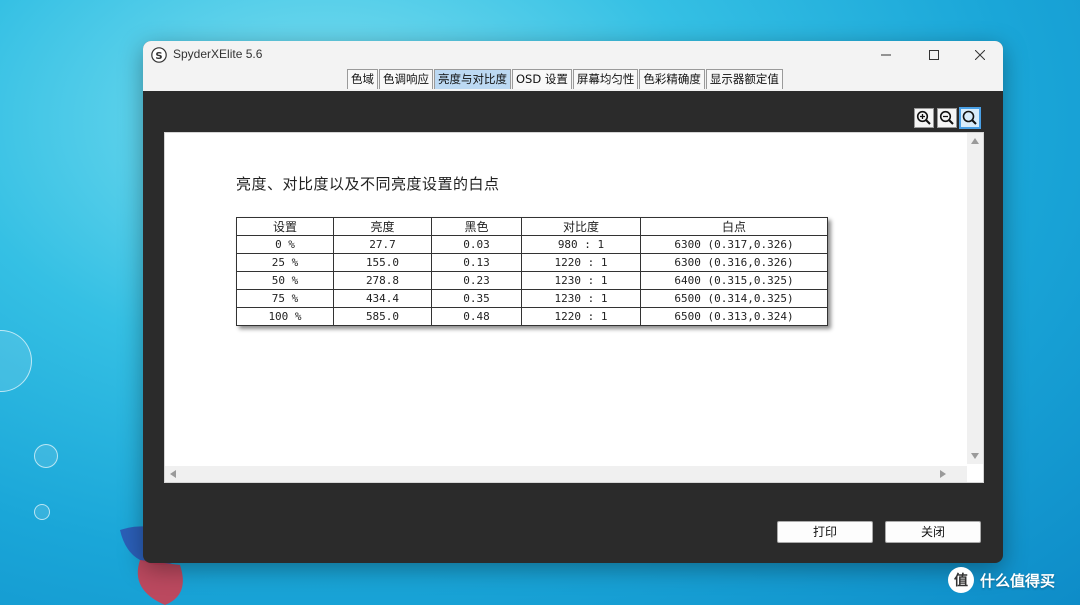 The width and height of the screenshot is (1080, 605). I want to click on maximize-icon, so click(934, 55).